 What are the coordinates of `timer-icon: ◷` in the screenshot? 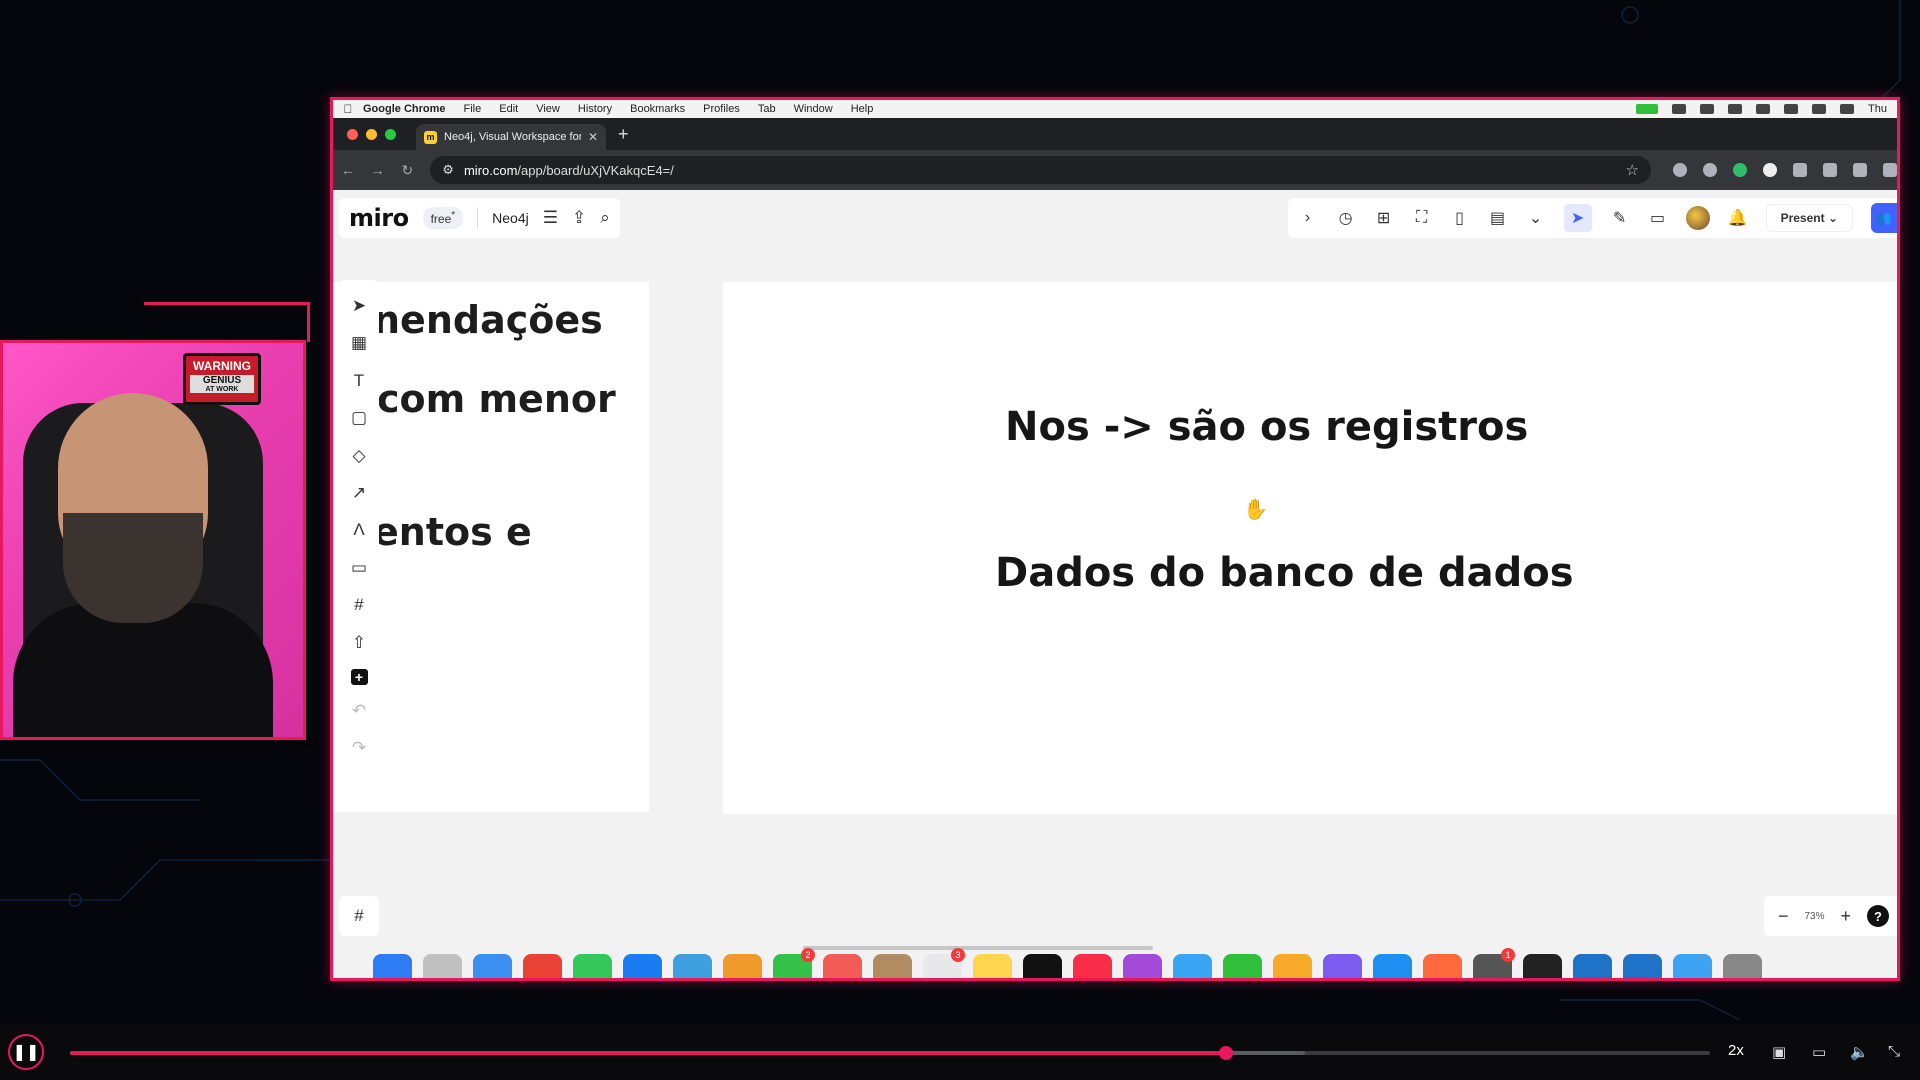 It's located at (1346, 218).